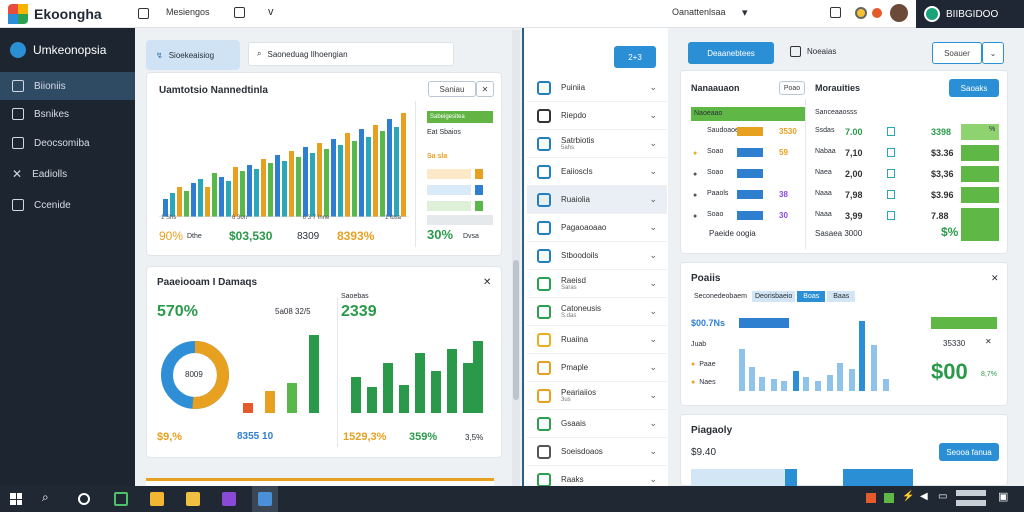 The image size is (1024, 512). I want to click on alert-icon, so click(877, 13).